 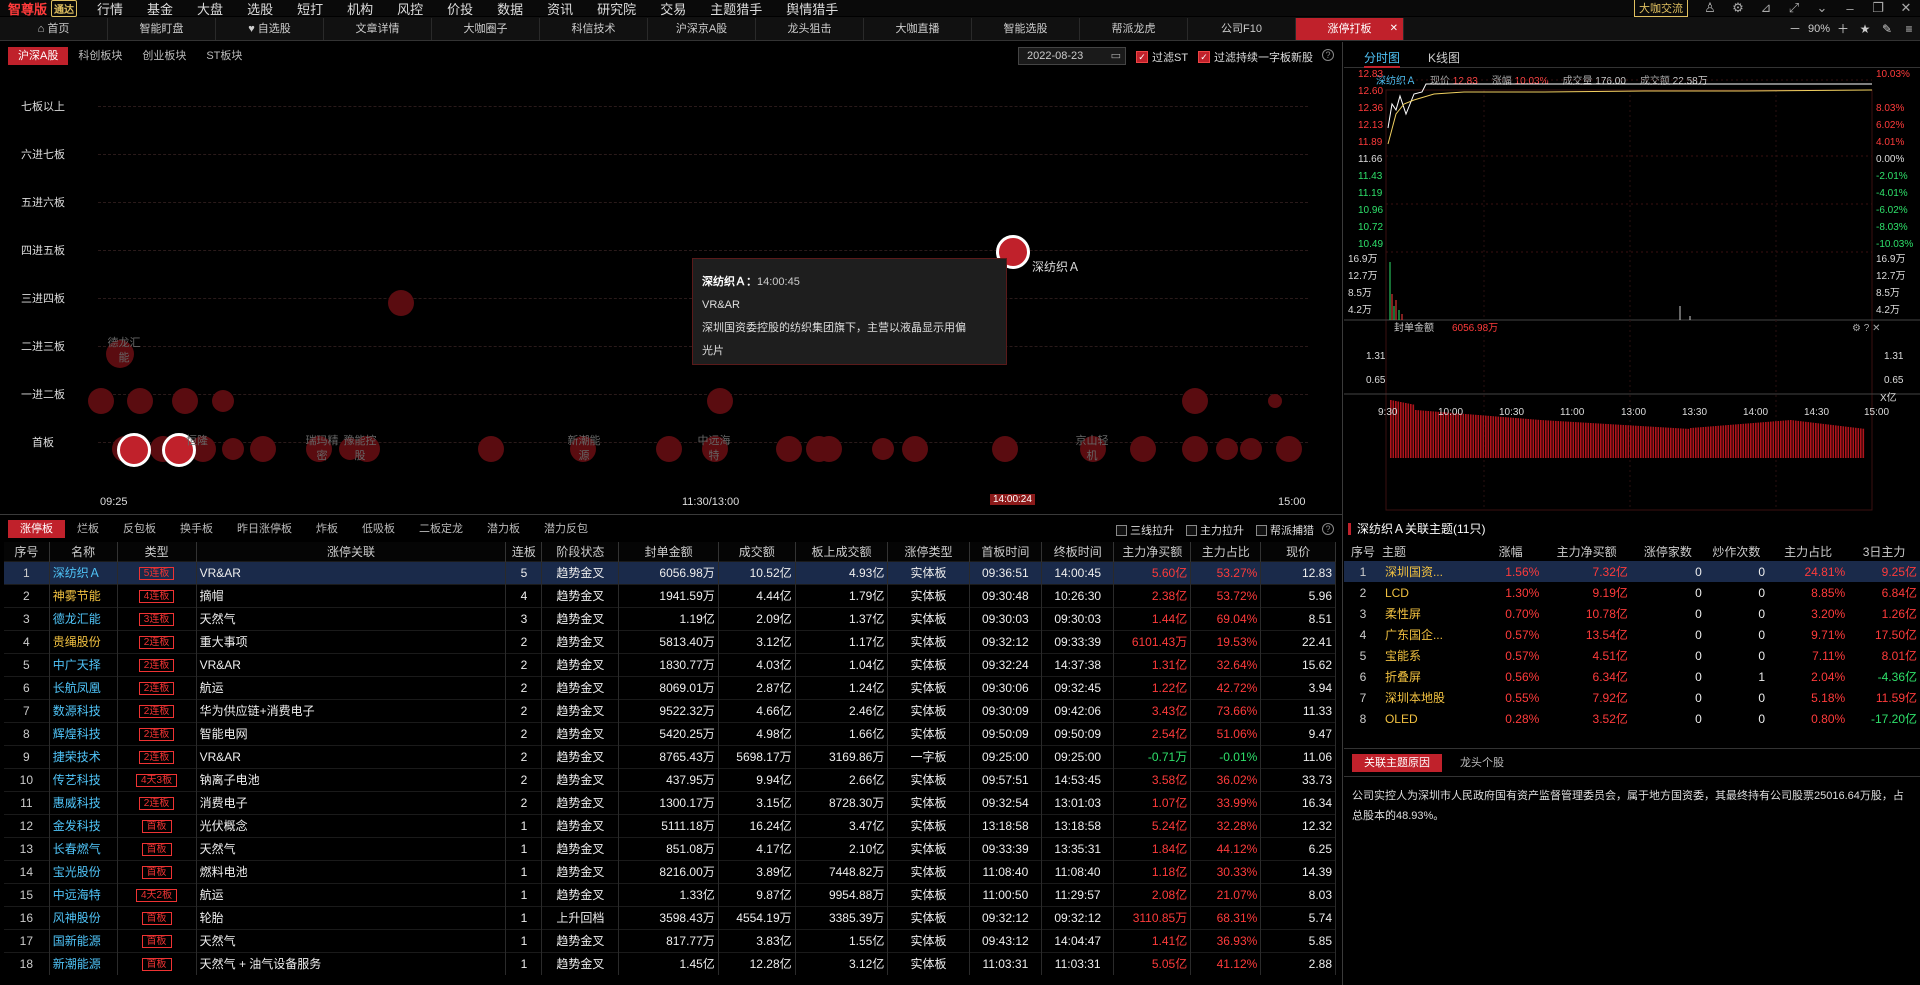 What do you see at coordinates (1661, 8) in the screenshot?
I see `dakajiaoliu-button: 大咖交流` at bounding box center [1661, 8].